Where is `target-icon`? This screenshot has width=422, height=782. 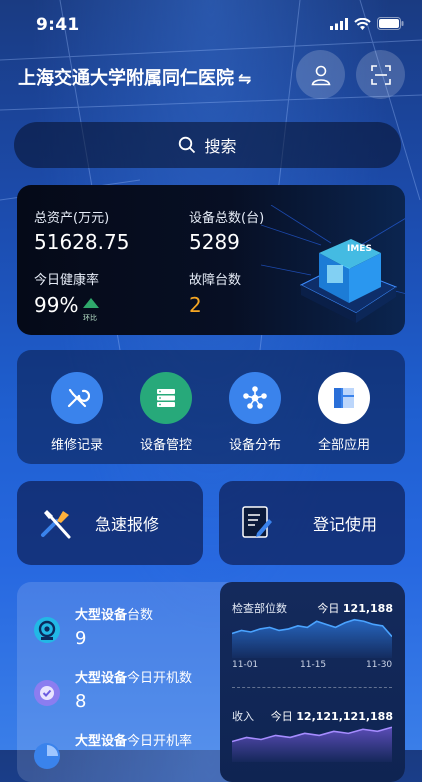 target-icon is located at coordinates (47, 630).